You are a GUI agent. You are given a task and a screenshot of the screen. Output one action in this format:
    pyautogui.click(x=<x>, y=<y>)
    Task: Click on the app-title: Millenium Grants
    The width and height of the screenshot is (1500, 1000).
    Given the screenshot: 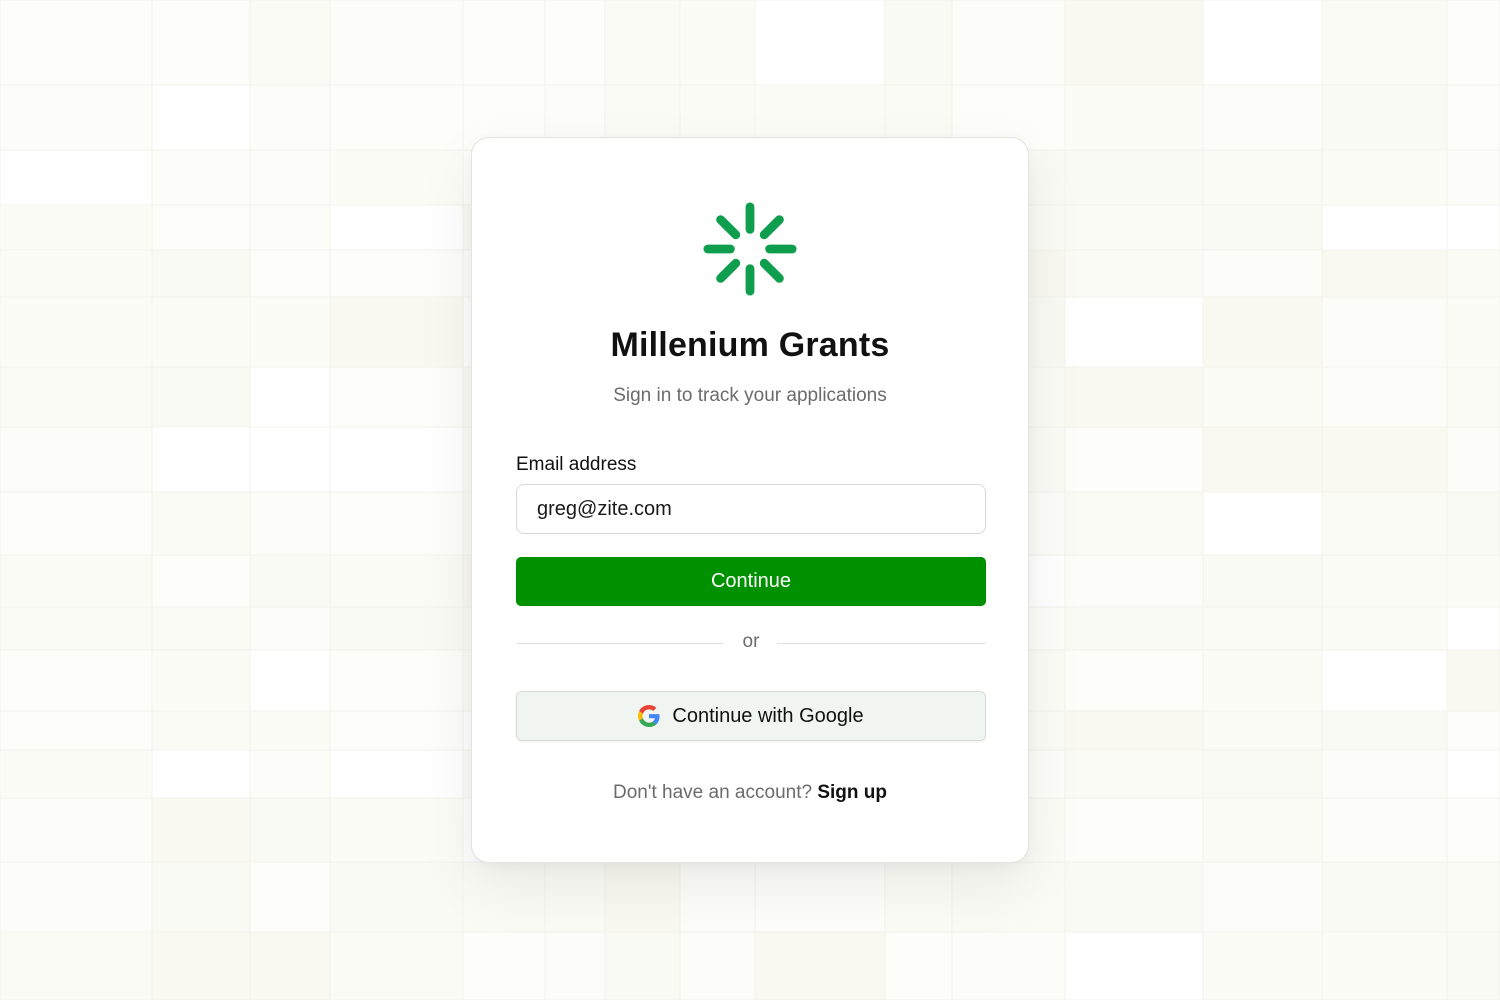 What is the action you would take?
    pyautogui.click(x=750, y=345)
    